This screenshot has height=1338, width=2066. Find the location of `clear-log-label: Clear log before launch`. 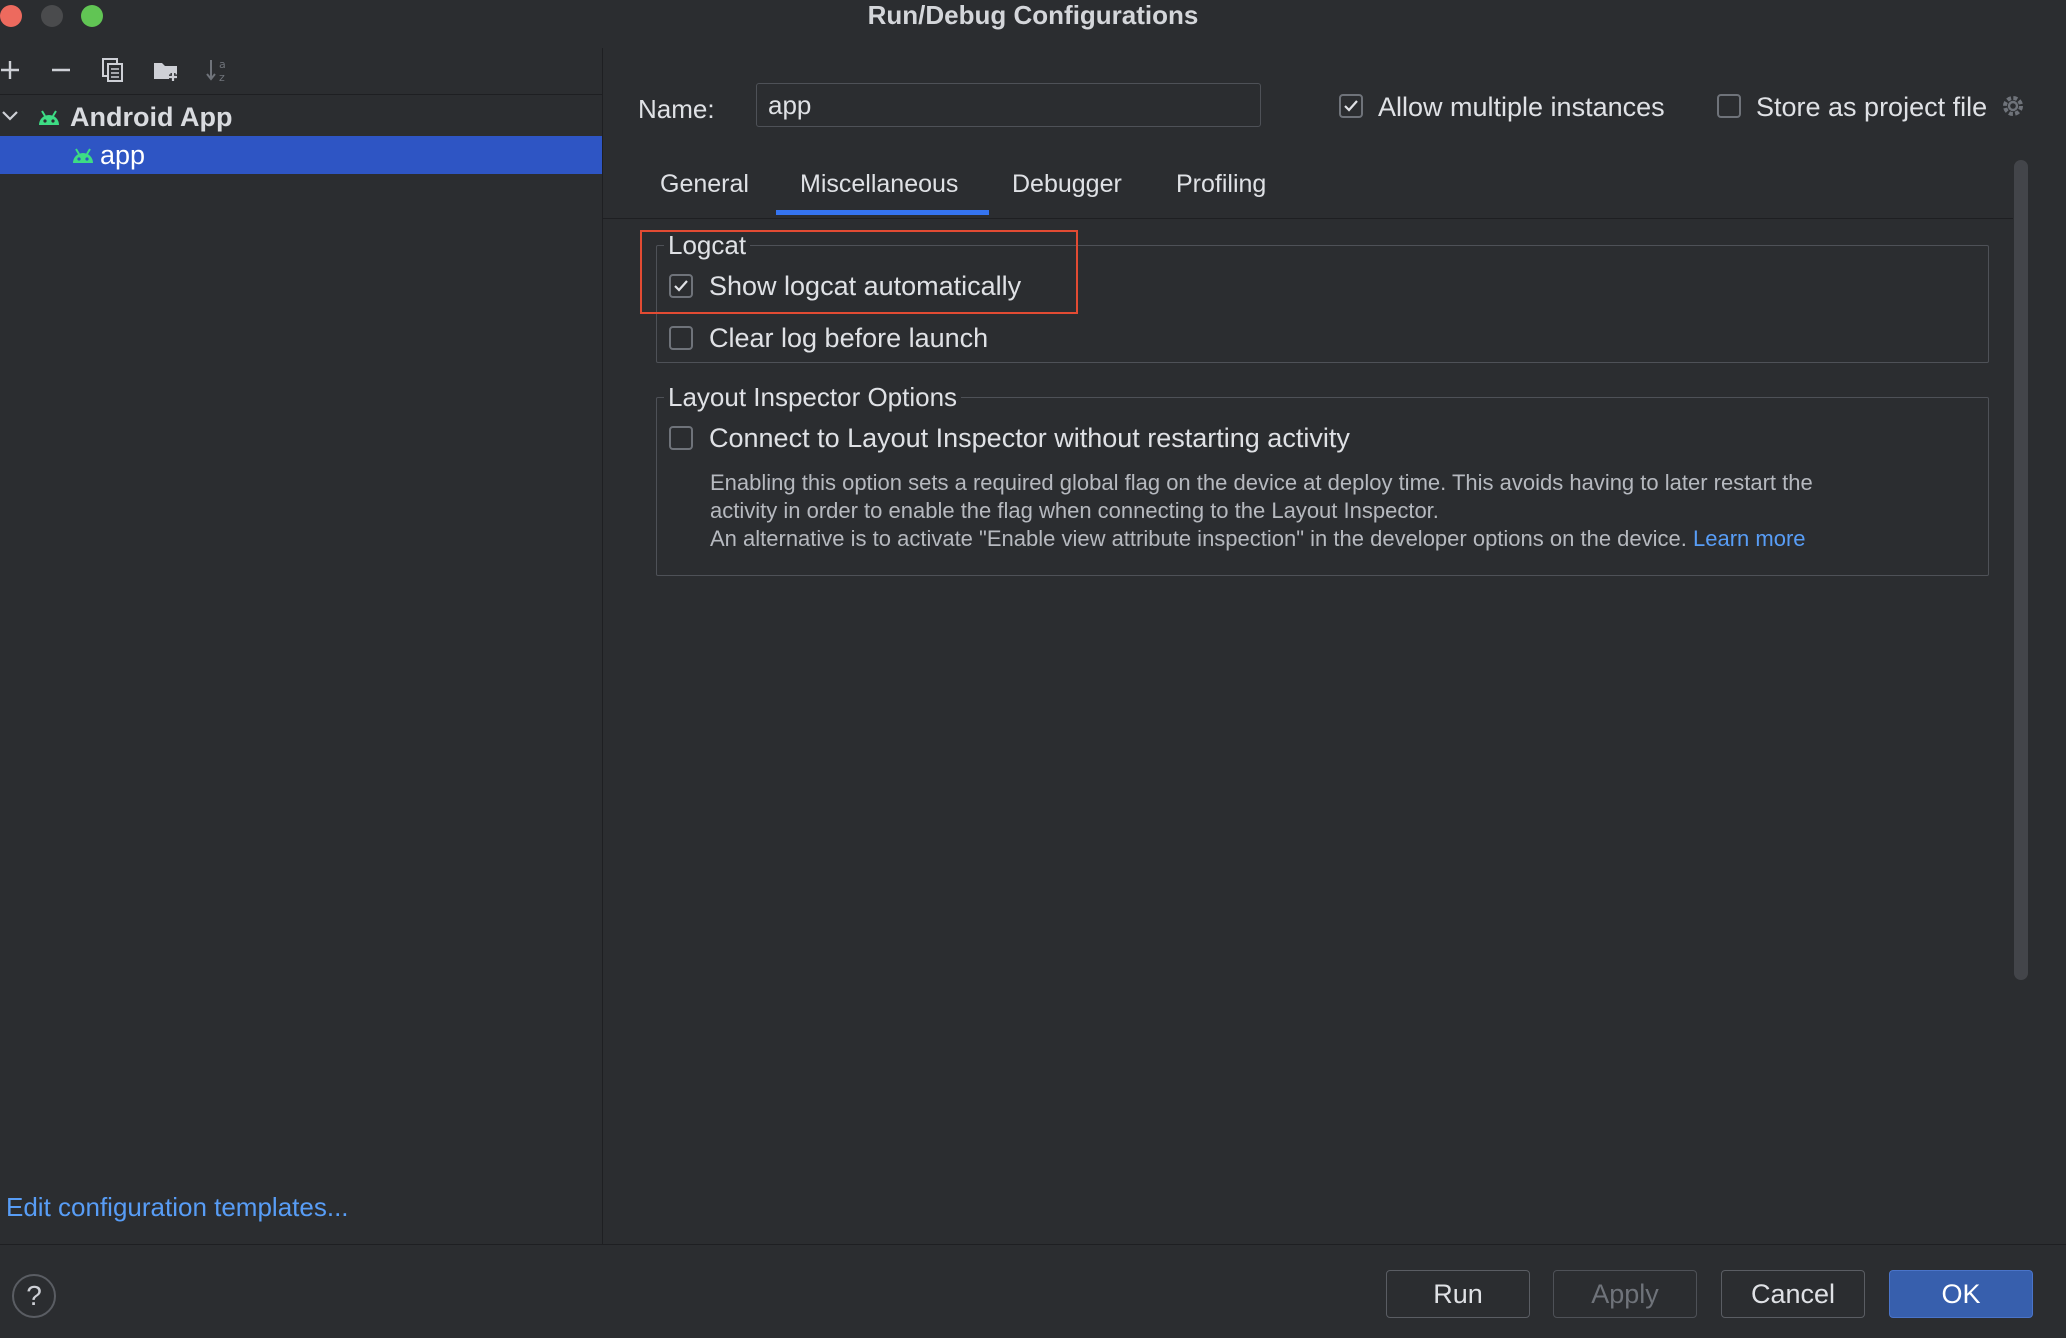

clear-log-label: Clear log before launch is located at coordinates (849, 338).